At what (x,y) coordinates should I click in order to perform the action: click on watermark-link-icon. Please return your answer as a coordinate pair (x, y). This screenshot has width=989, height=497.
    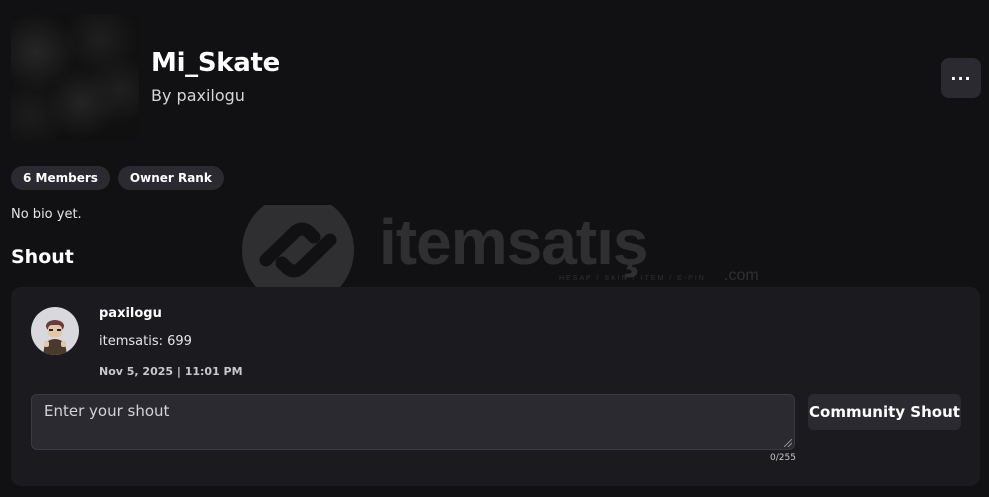
    Looking at the image, I should click on (298, 250).